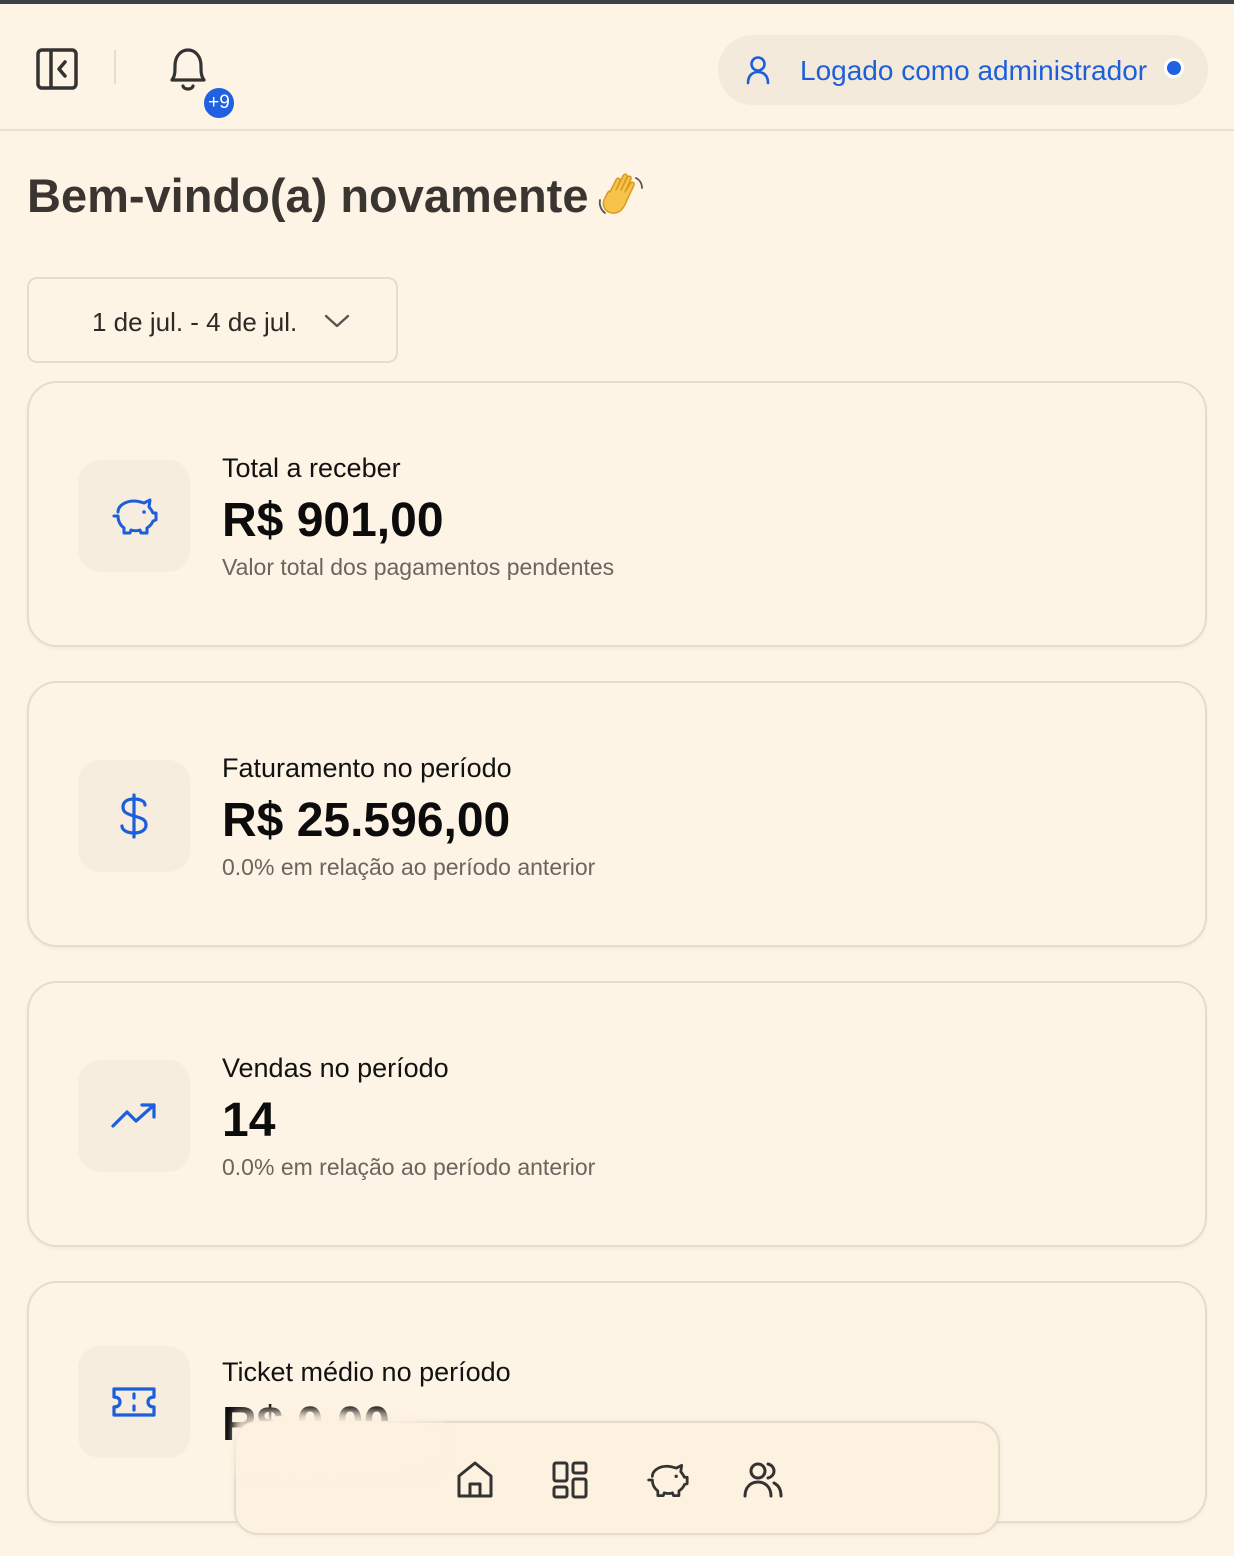 The height and width of the screenshot is (1556, 1234). What do you see at coordinates (366, 820) in the screenshot?
I see `card-value: R$ 25.596,00` at bounding box center [366, 820].